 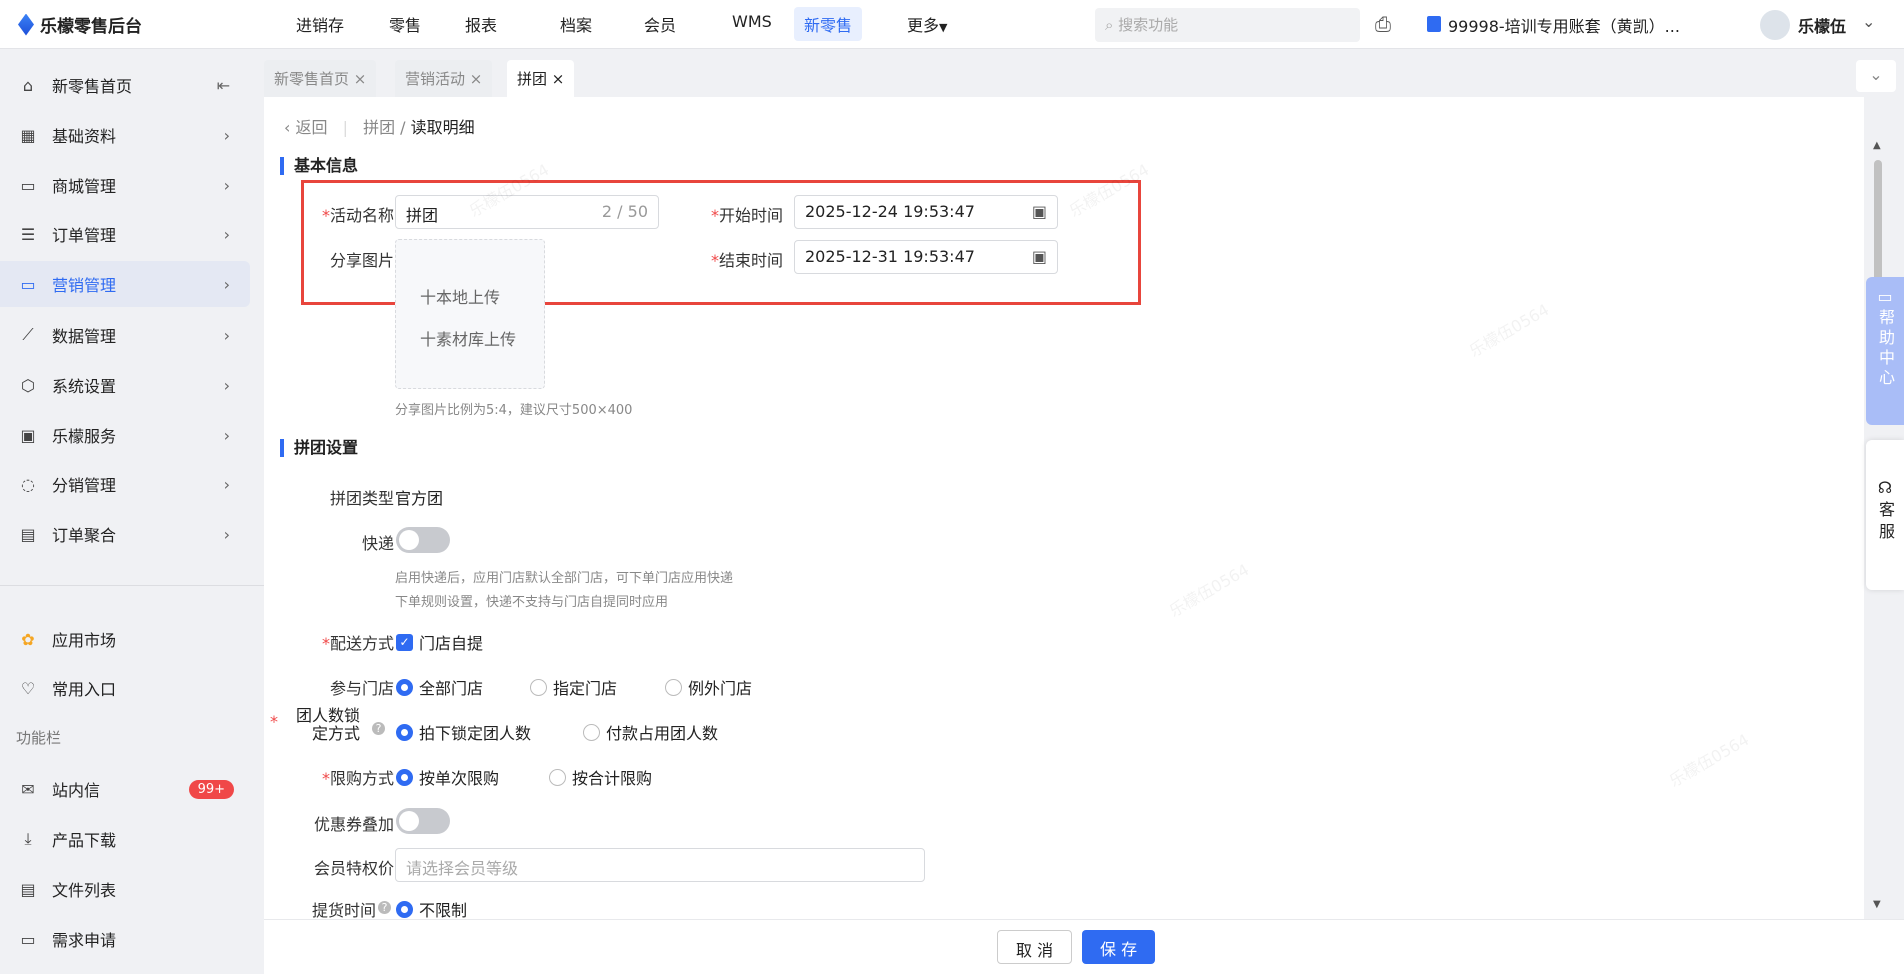 What do you see at coordinates (439, 642) in the screenshot?
I see `delivery-pickup-checkbox: ✓ 门店自提` at bounding box center [439, 642].